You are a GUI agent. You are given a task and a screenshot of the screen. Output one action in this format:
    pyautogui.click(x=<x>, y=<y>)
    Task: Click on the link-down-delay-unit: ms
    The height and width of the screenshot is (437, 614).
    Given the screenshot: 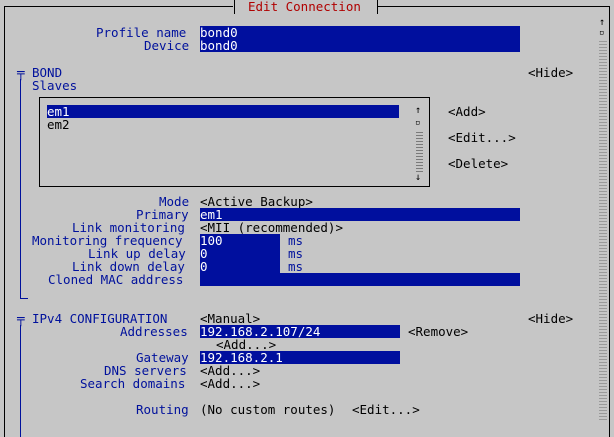 What is the action you would take?
    pyautogui.click(x=296, y=266)
    